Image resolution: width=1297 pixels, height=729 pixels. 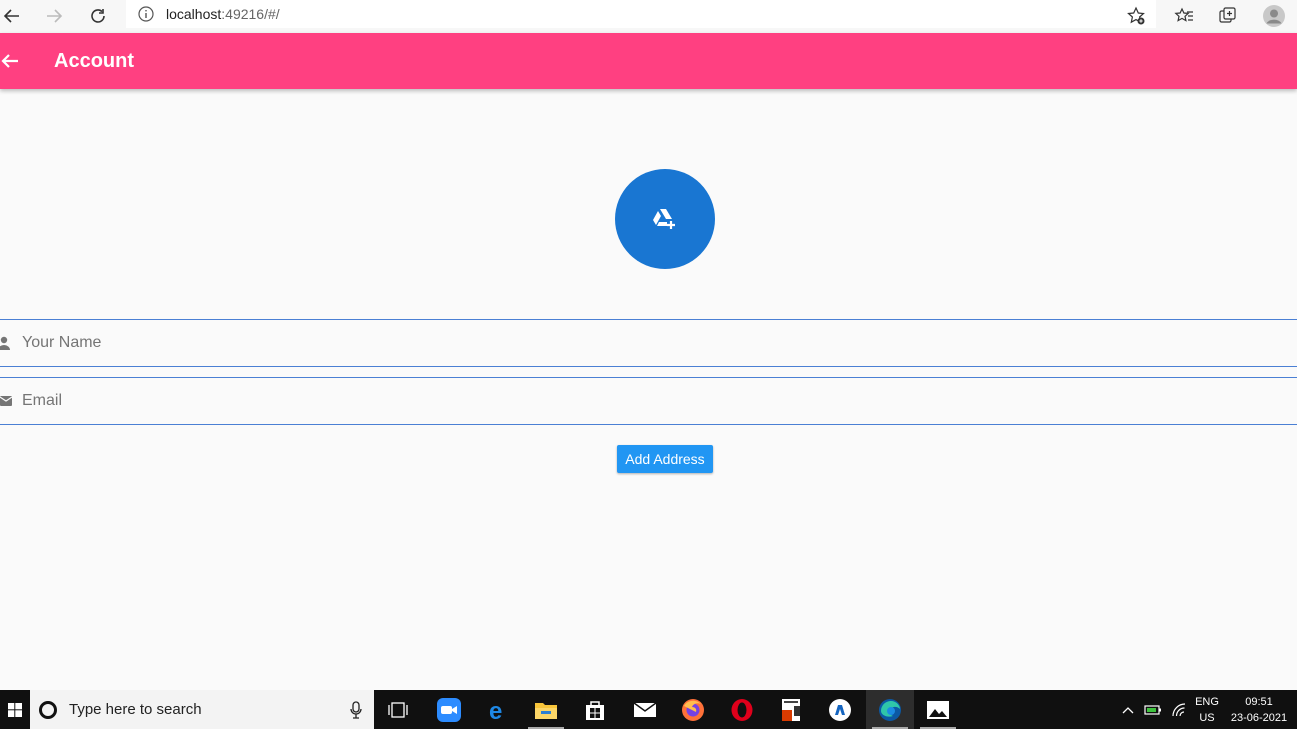 I want to click on browser-refresh-icon, so click(x=98, y=16).